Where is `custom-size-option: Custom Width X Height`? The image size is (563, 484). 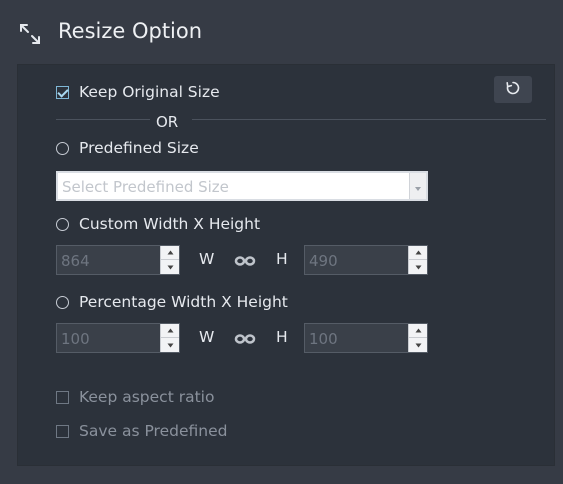
custom-size-option: Custom Width X Height is located at coordinates (158, 224).